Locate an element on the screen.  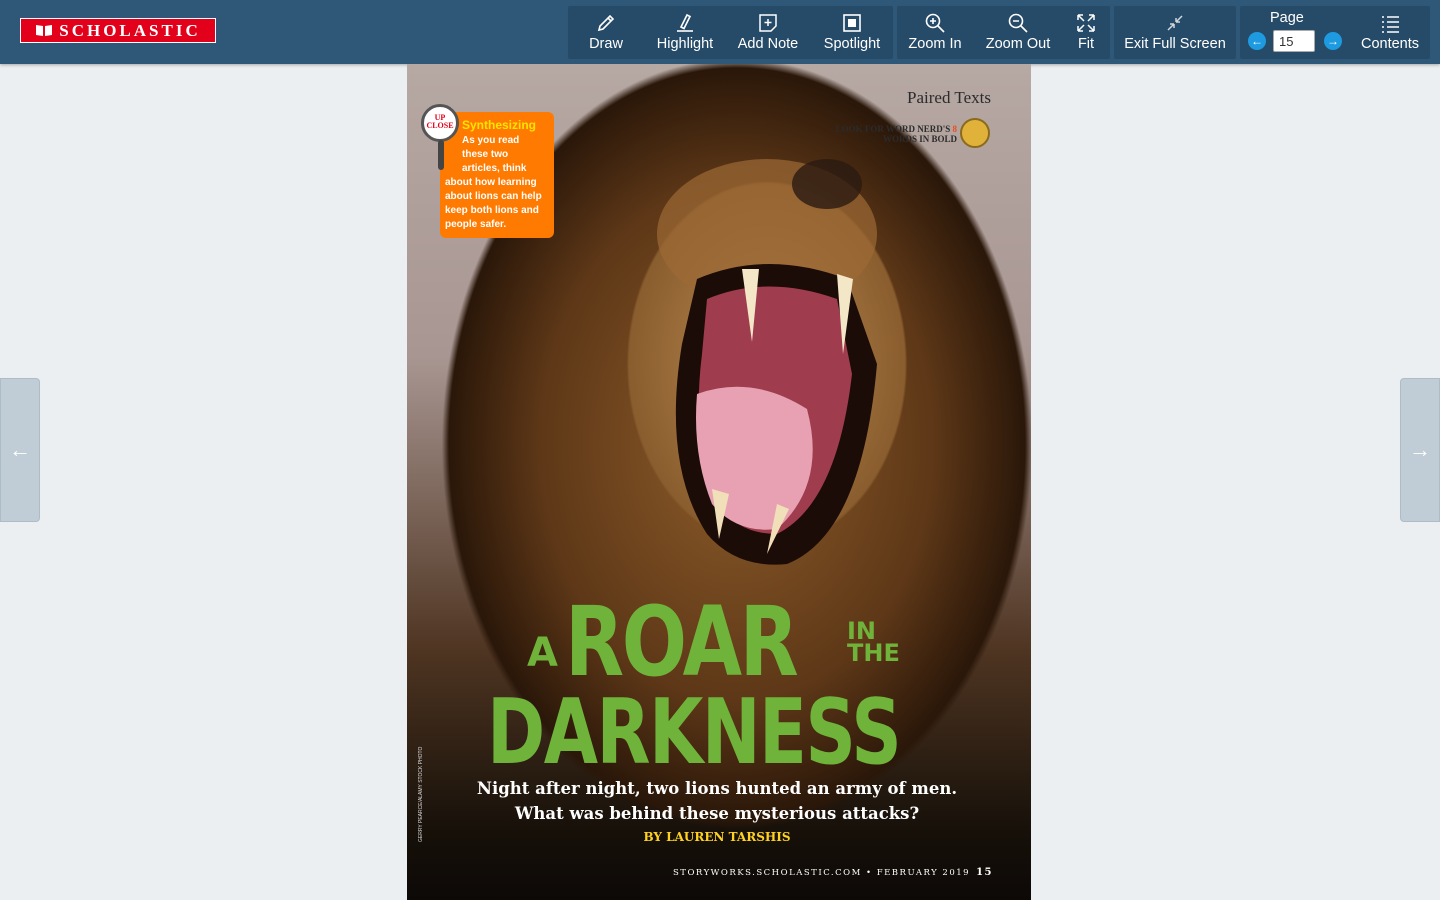
up-close-badge-line2: CLOSE is located at coordinates (440, 125).